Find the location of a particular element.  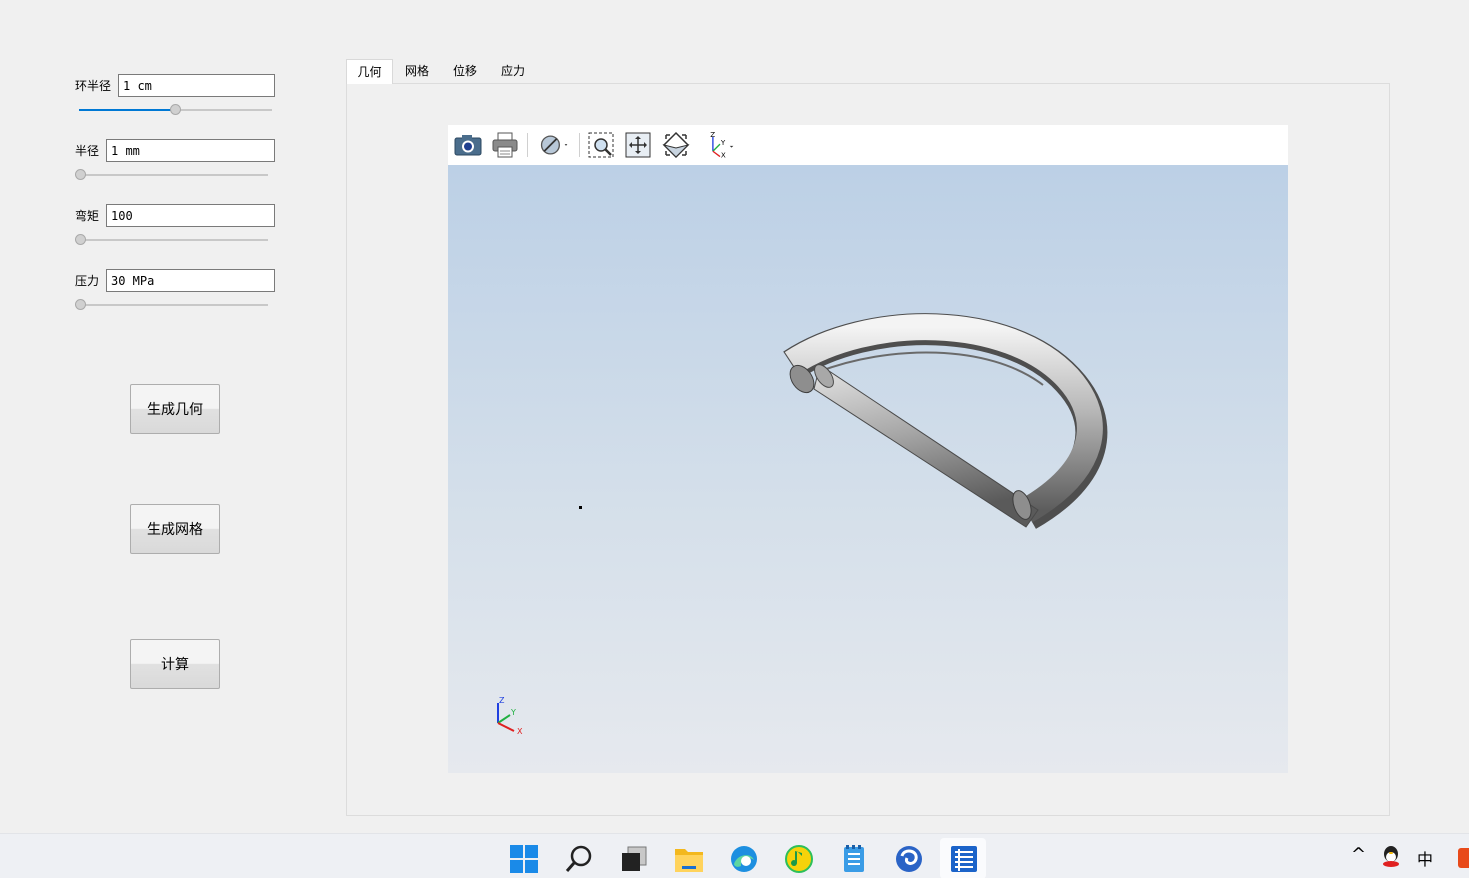

tab-mesh: 网格 is located at coordinates (417, 71).